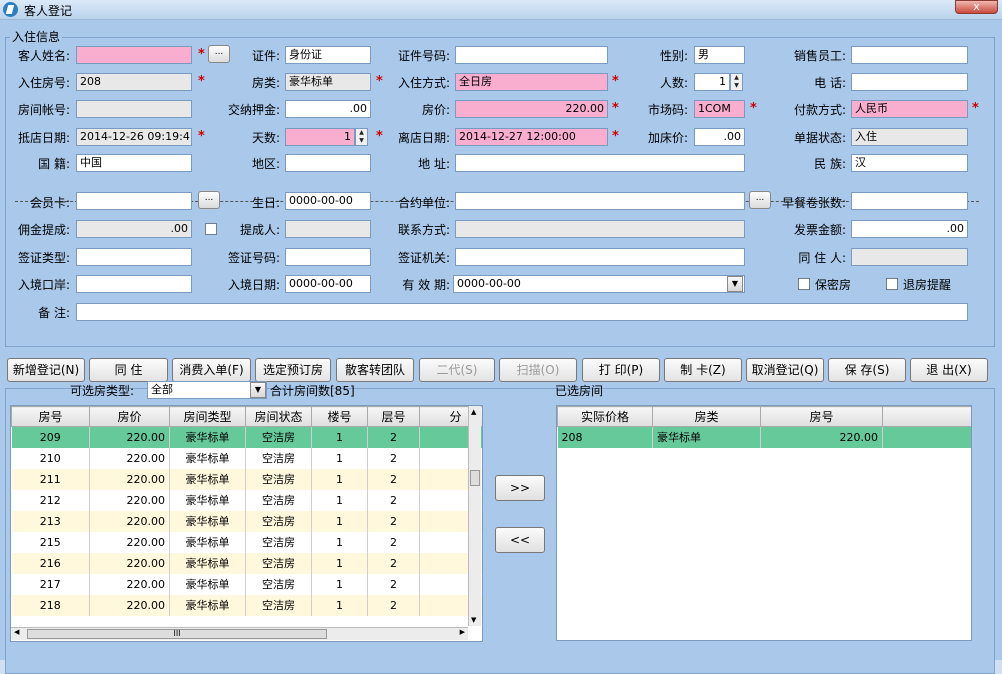 The image size is (1002, 674). Describe the element at coordinates (328, 201) in the screenshot. I see `birthday-field: 0000-00-00` at that location.